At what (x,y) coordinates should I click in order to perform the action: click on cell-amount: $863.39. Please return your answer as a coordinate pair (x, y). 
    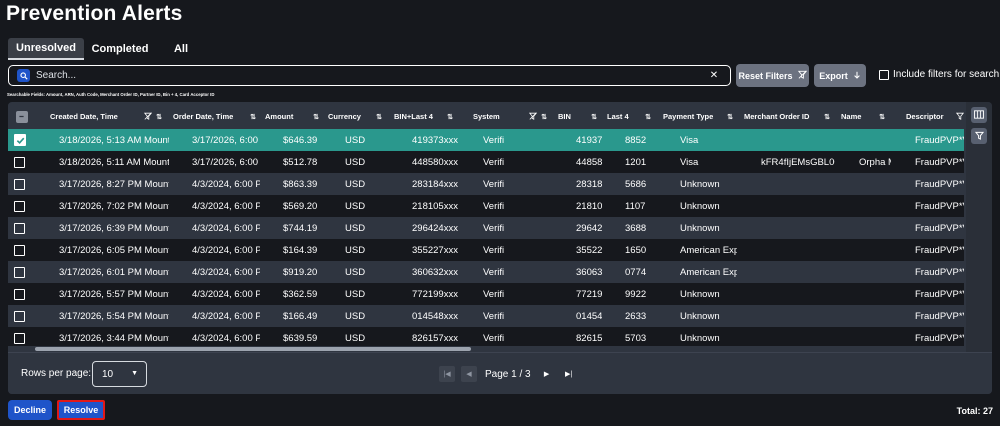
    Looking at the image, I should click on (300, 184).